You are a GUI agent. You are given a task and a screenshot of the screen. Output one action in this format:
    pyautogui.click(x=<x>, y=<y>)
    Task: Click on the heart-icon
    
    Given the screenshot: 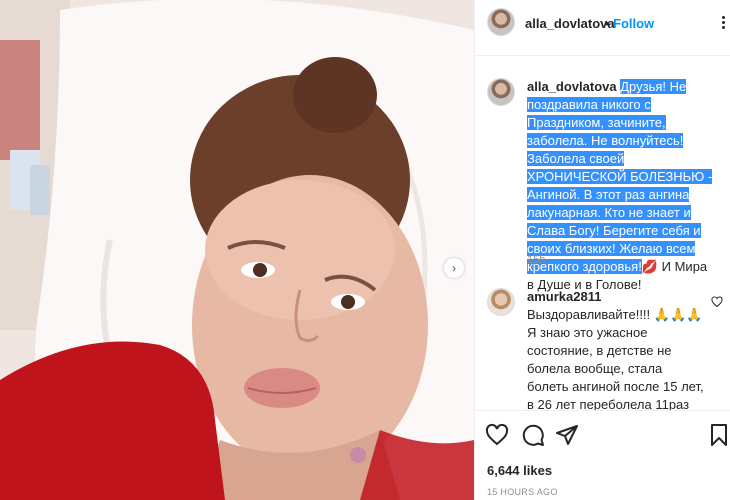 What is the action you would take?
    pyautogui.click(x=497, y=435)
    